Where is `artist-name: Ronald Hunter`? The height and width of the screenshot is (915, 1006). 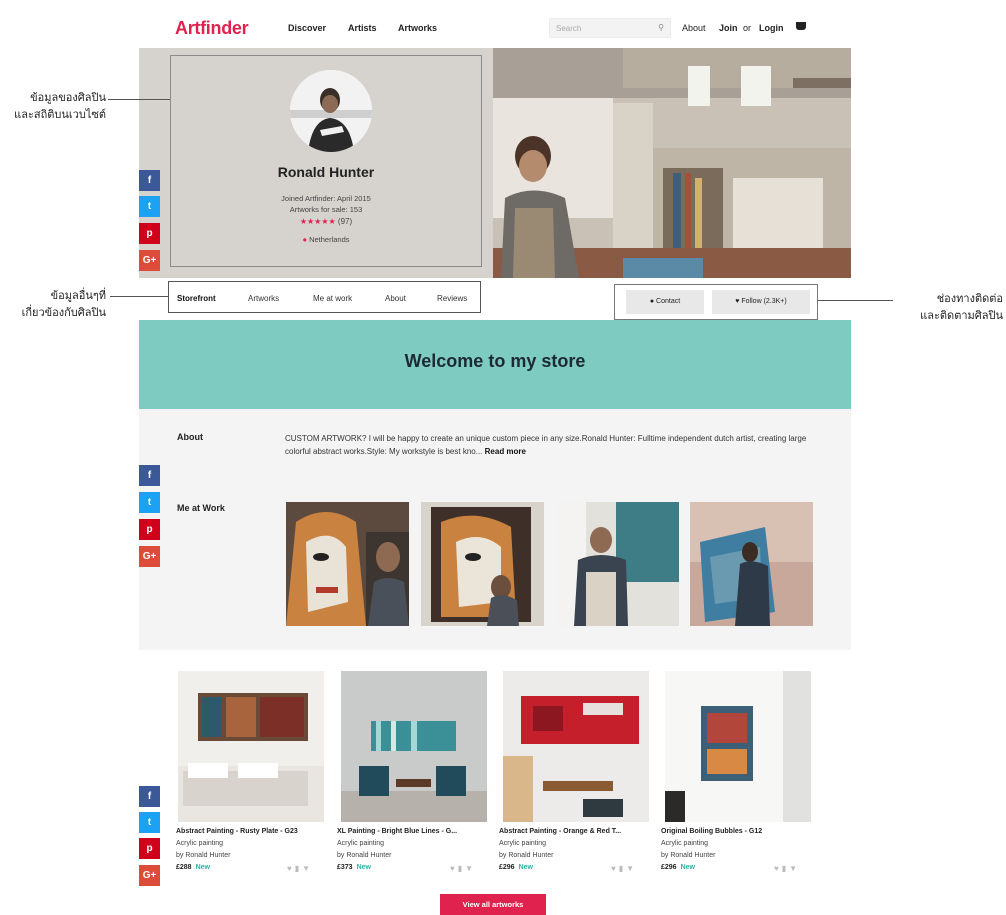
artist-name: Ronald Hunter is located at coordinates (326, 172).